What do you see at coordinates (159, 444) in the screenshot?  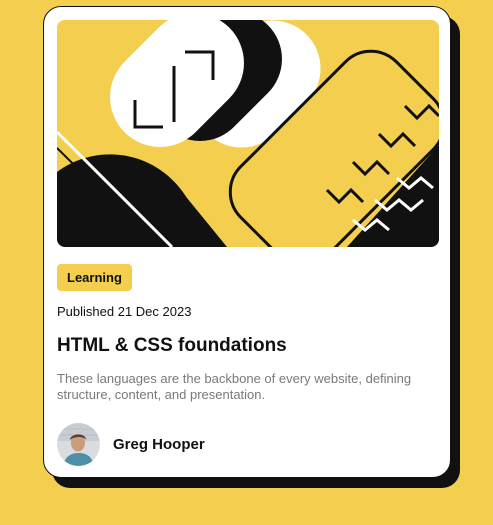 I see `author-name: Greg Hooper` at bounding box center [159, 444].